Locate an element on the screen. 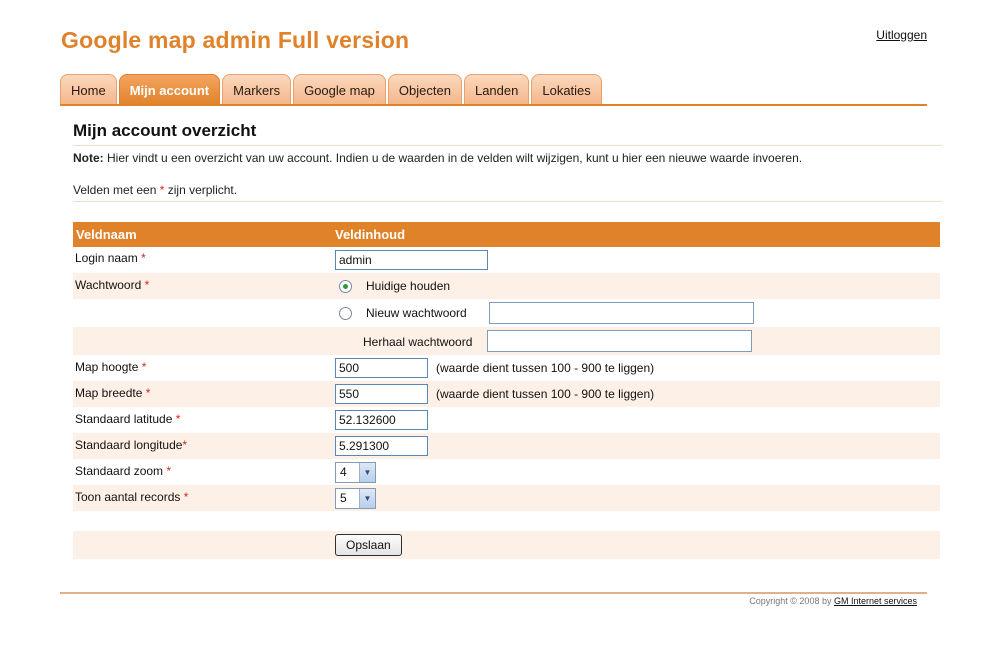  logout-link: Uitloggen is located at coordinates (901, 35).